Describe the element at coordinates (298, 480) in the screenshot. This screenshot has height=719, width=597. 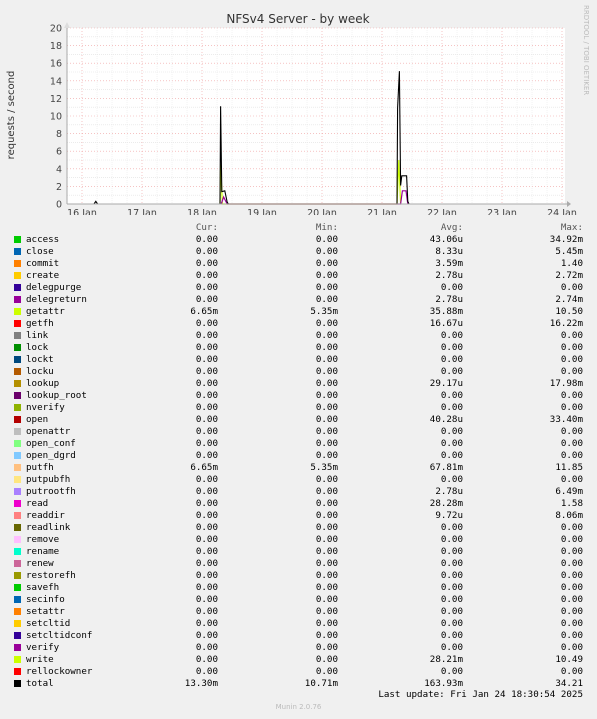
I see `legend-row-putpubfh: putpubfh 0.00 0.00 0.00 0.00` at that location.